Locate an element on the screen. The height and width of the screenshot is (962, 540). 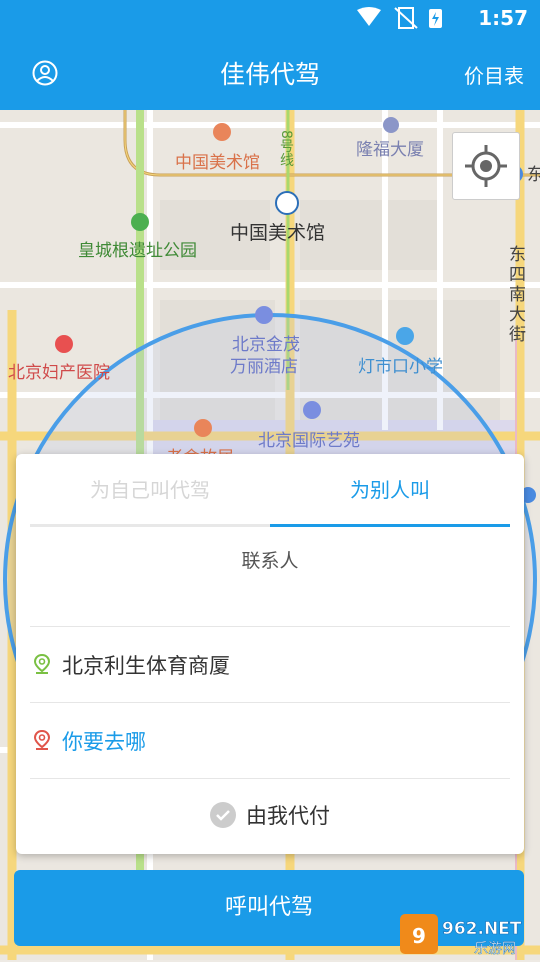
poi-label: 万丽酒店 is located at coordinates (264, 367).